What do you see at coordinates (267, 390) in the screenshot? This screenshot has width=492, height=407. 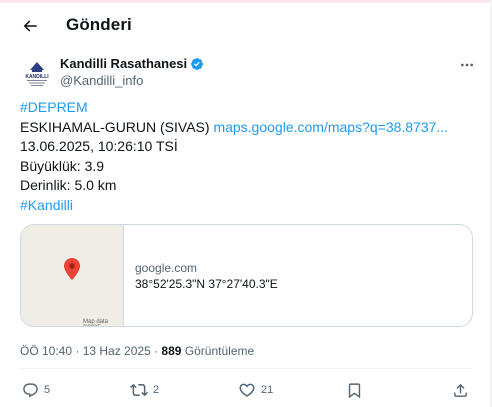 I see `like-count: 21` at bounding box center [267, 390].